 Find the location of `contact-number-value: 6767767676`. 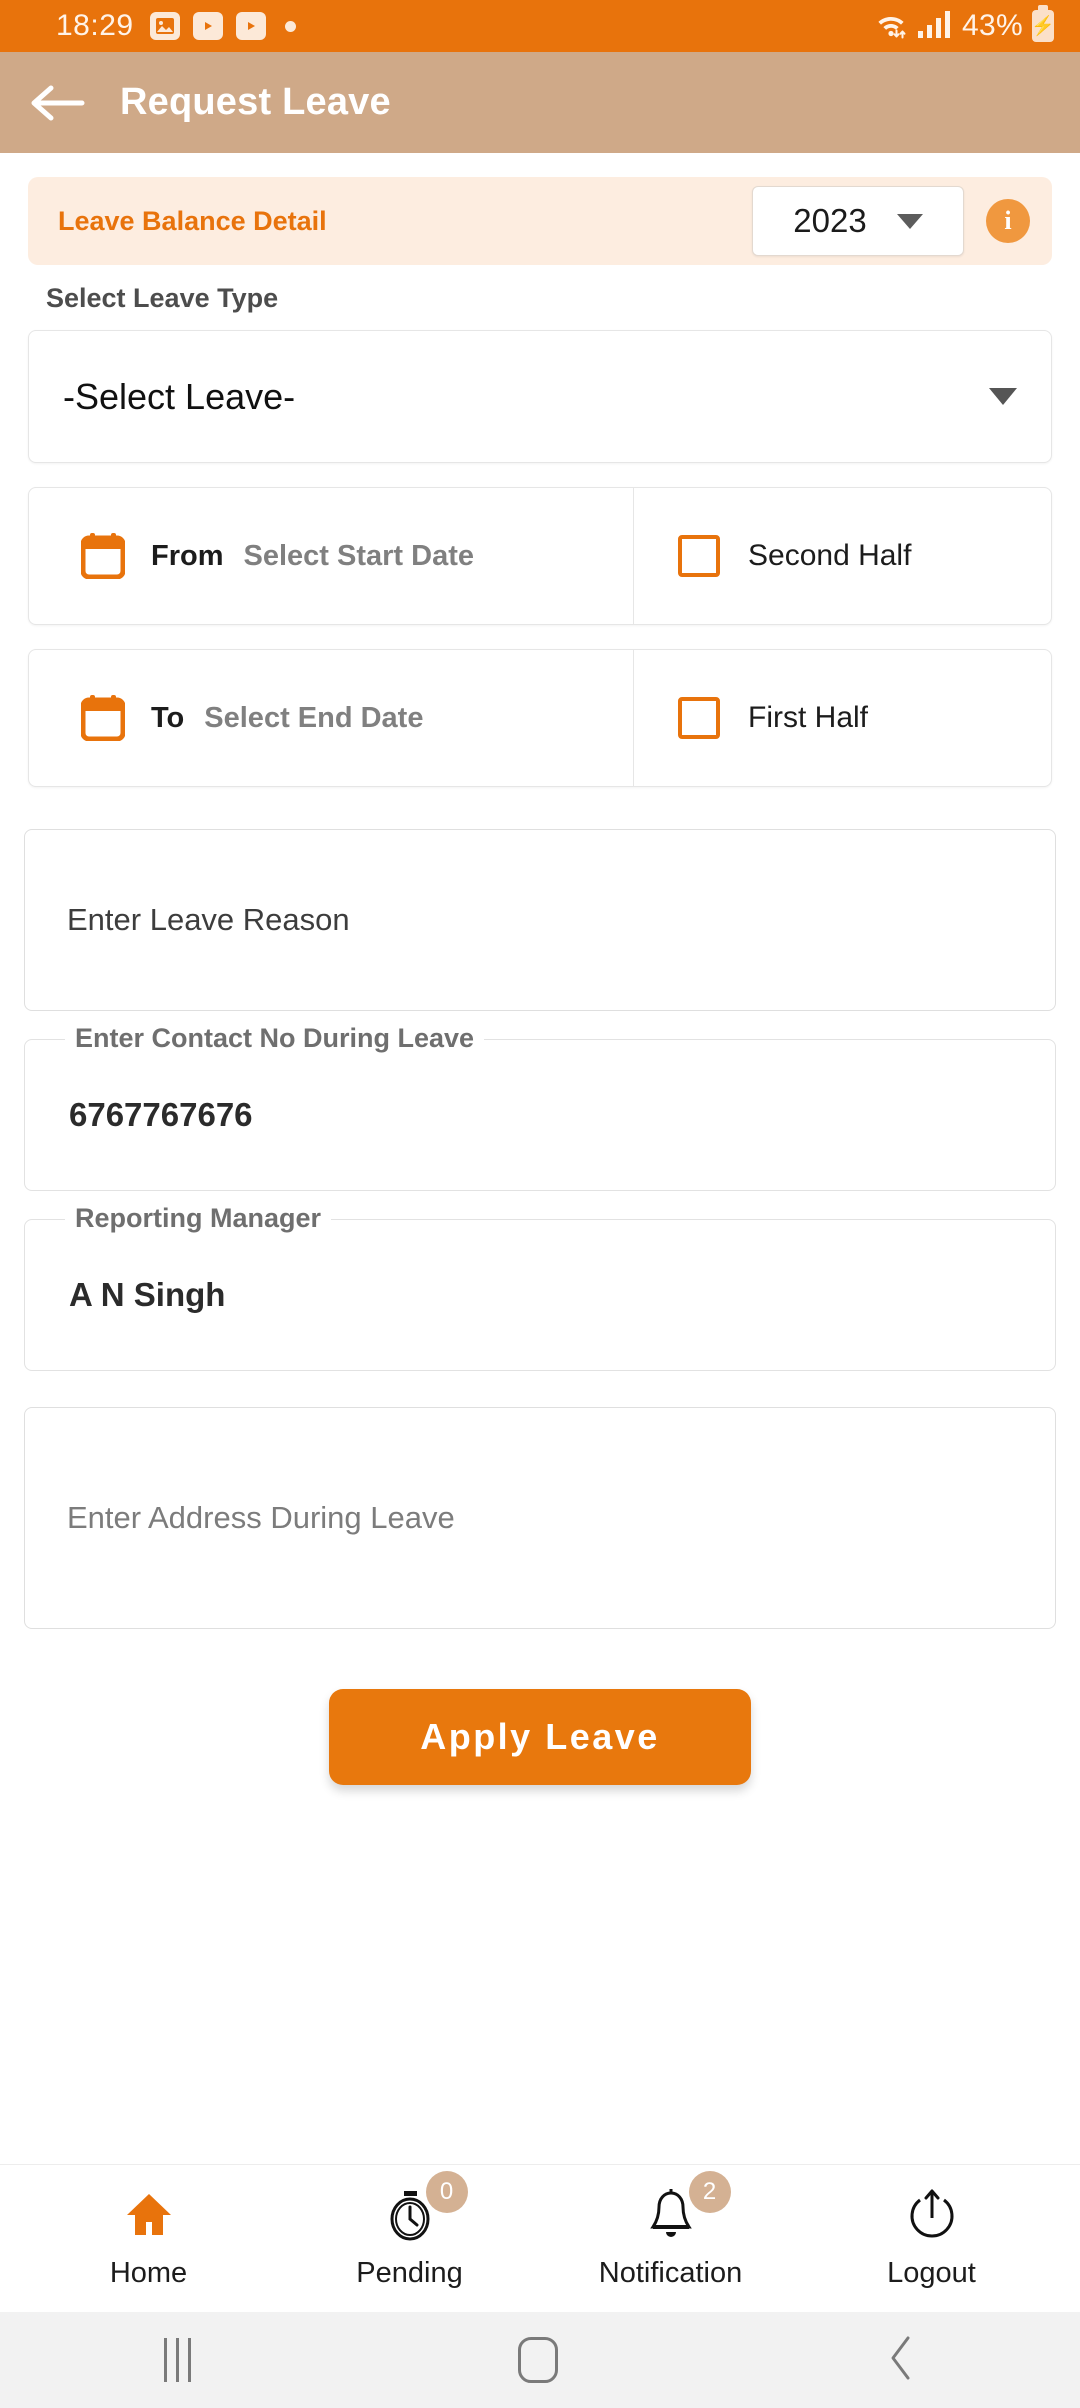

contact-number-value: 6767767676 is located at coordinates (161, 1114).